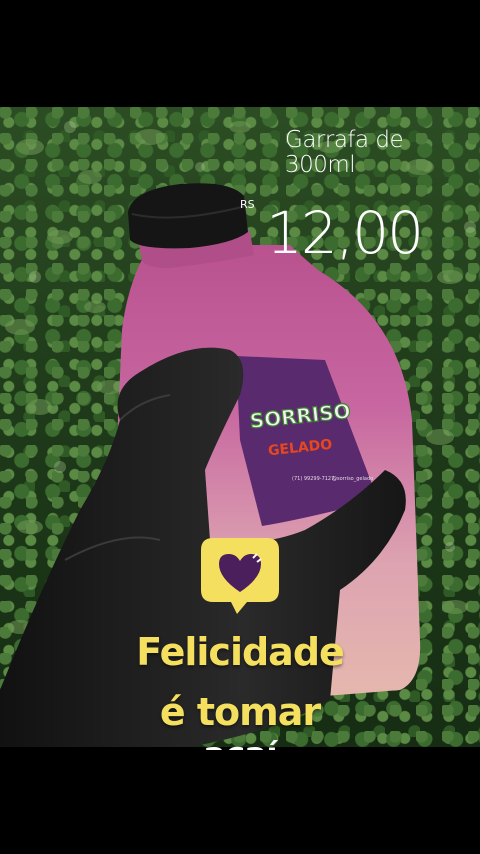 Image resolution: width=480 pixels, height=854 pixels. Describe the element at coordinates (345, 233) in the screenshot. I see `price-text: 12,00` at that location.